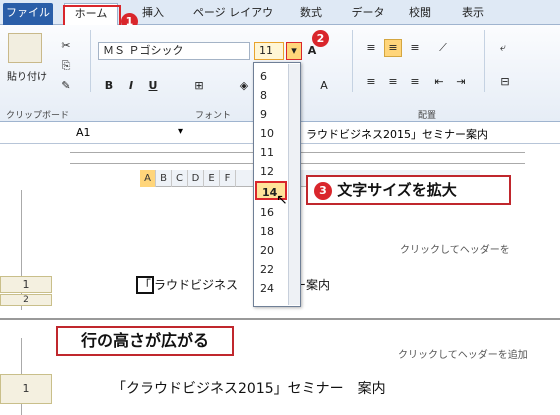 The image size is (560, 415). What do you see at coordinates (164, 178) in the screenshot?
I see `column-header-b: B` at bounding box center [164, 178].